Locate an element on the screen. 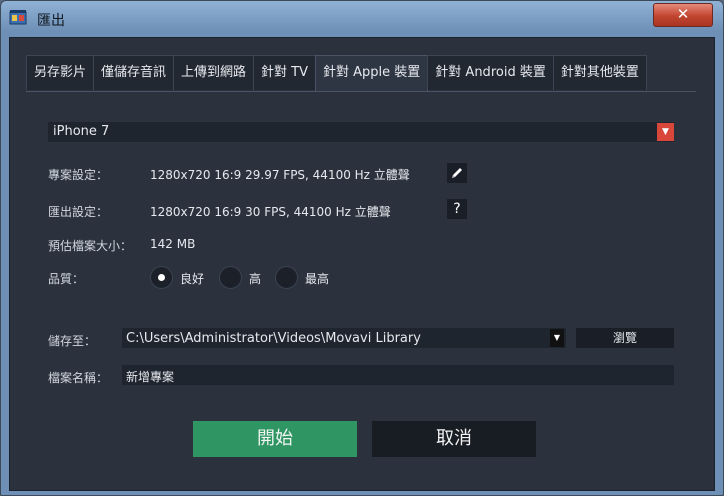 The height and width of the screenshot is (496, 724). tab-divider is located at coordinates (361, 91).